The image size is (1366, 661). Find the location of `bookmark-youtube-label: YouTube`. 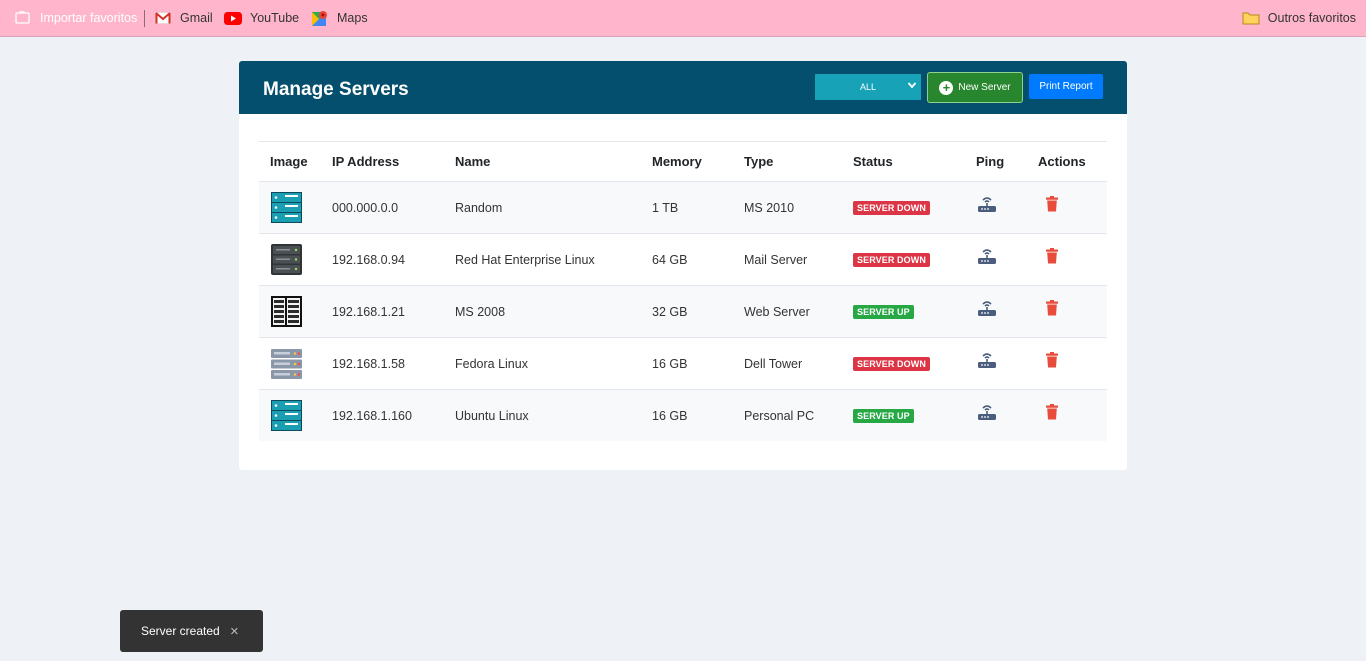

bookmark-youtube-label: YouTube is located at coordinates (275, 18).